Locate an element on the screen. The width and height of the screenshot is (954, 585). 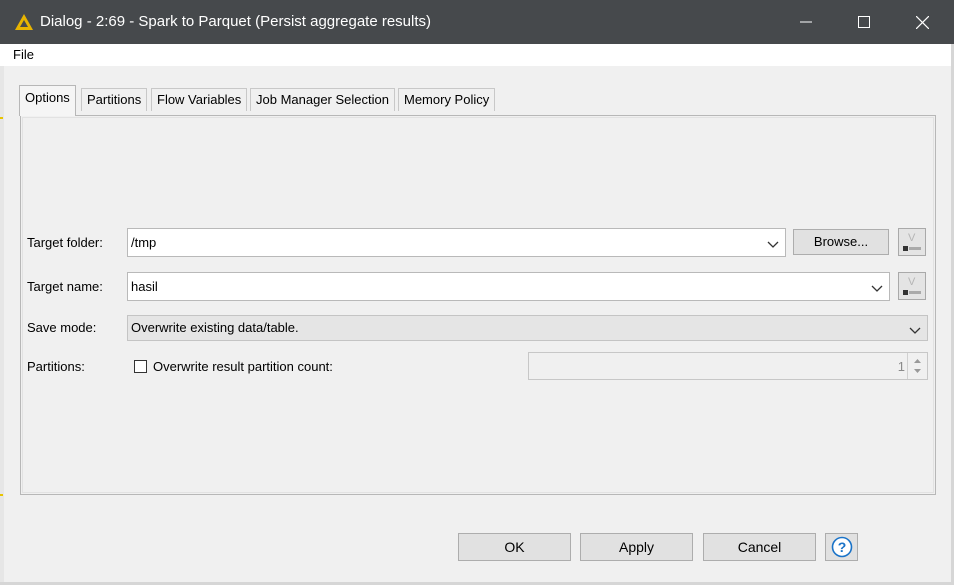
warning-triangle-icon is located at coordinates (24, 22).